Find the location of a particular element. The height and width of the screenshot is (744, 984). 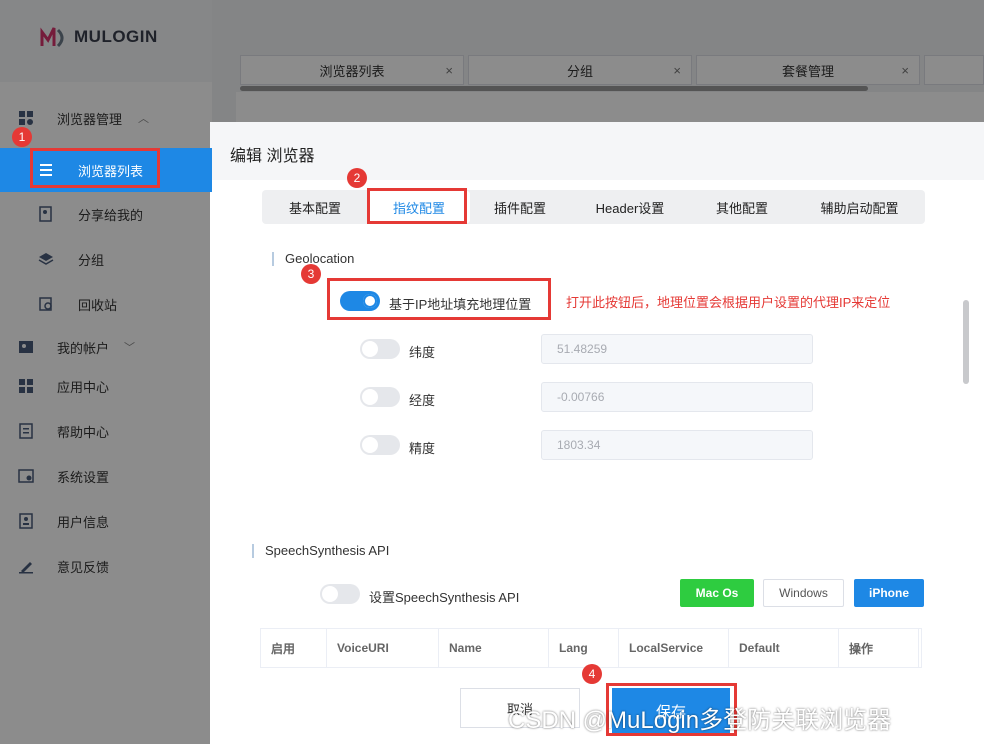

column-header: Name is located at coordinates (494, 648).